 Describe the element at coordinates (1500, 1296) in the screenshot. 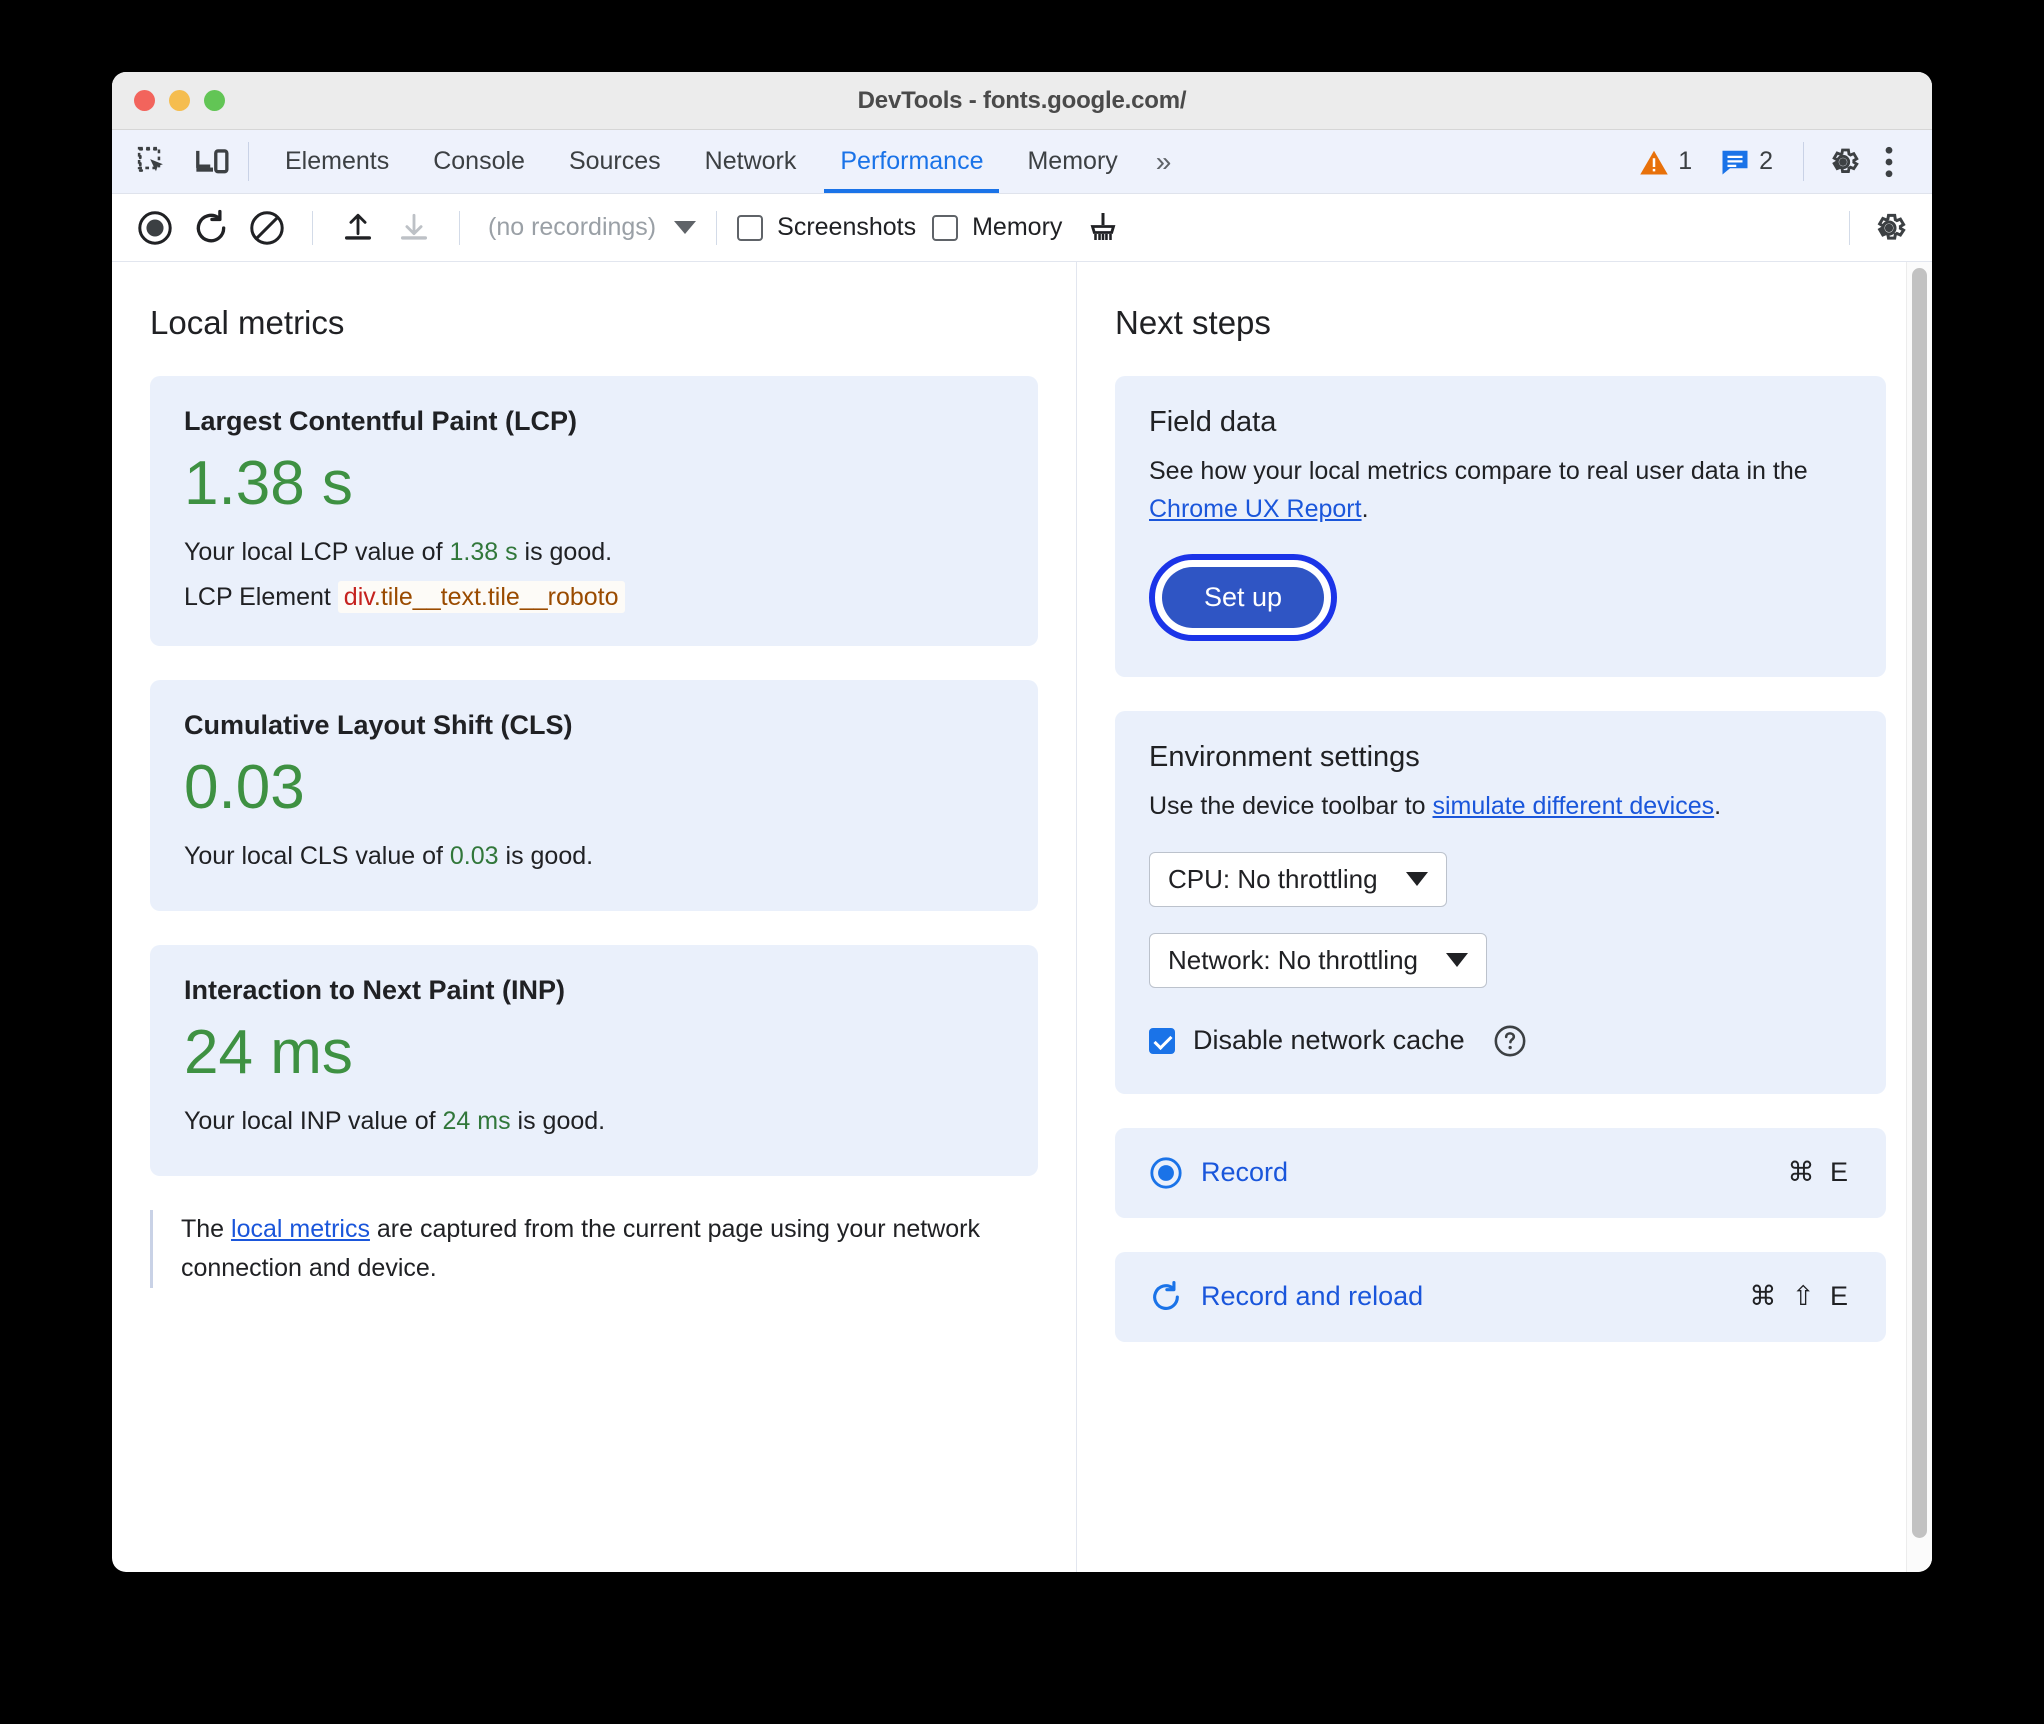

I see `record-and-reload-action: Record and reload ⌘ ⇧ E` at that location.